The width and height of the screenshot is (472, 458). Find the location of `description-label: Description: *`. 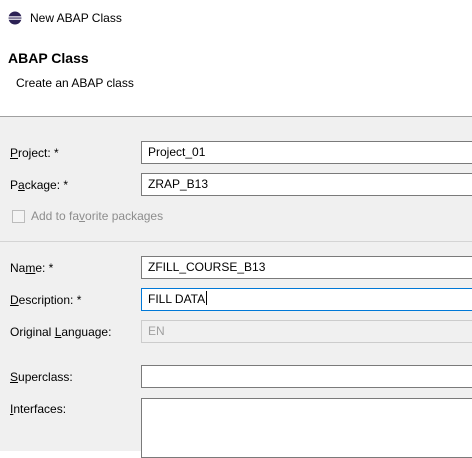

description-label: Description: * is located at coordinates (46, 300).